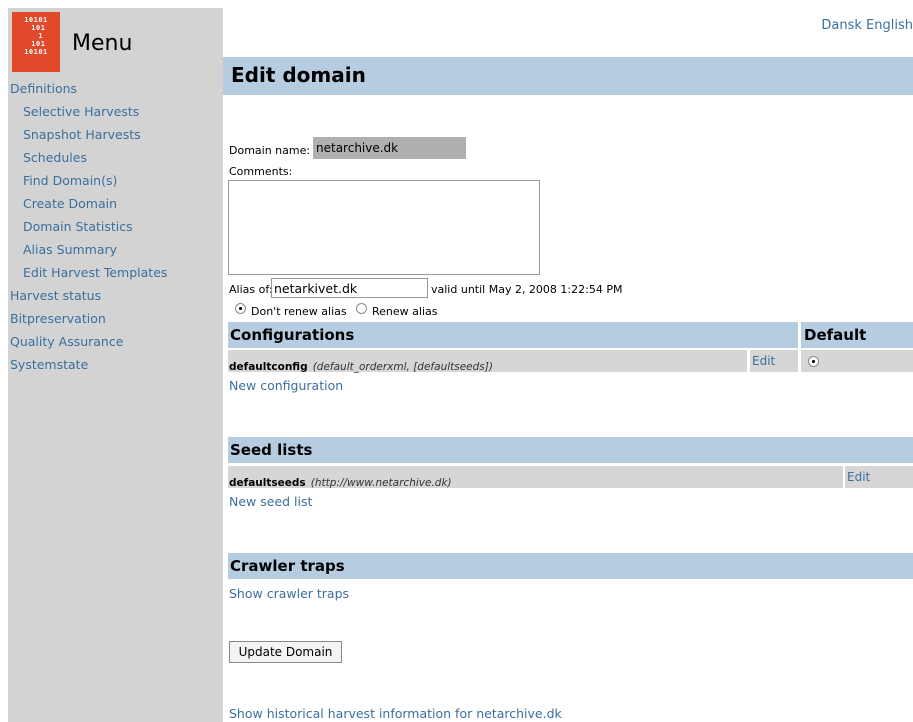 The image size is (913, 722). What do you see at coordinates (78, 226) in the screenshot?
I see `sidebar-item-domain-statistics: Domain Statistics` at bounding box center [78, 226].